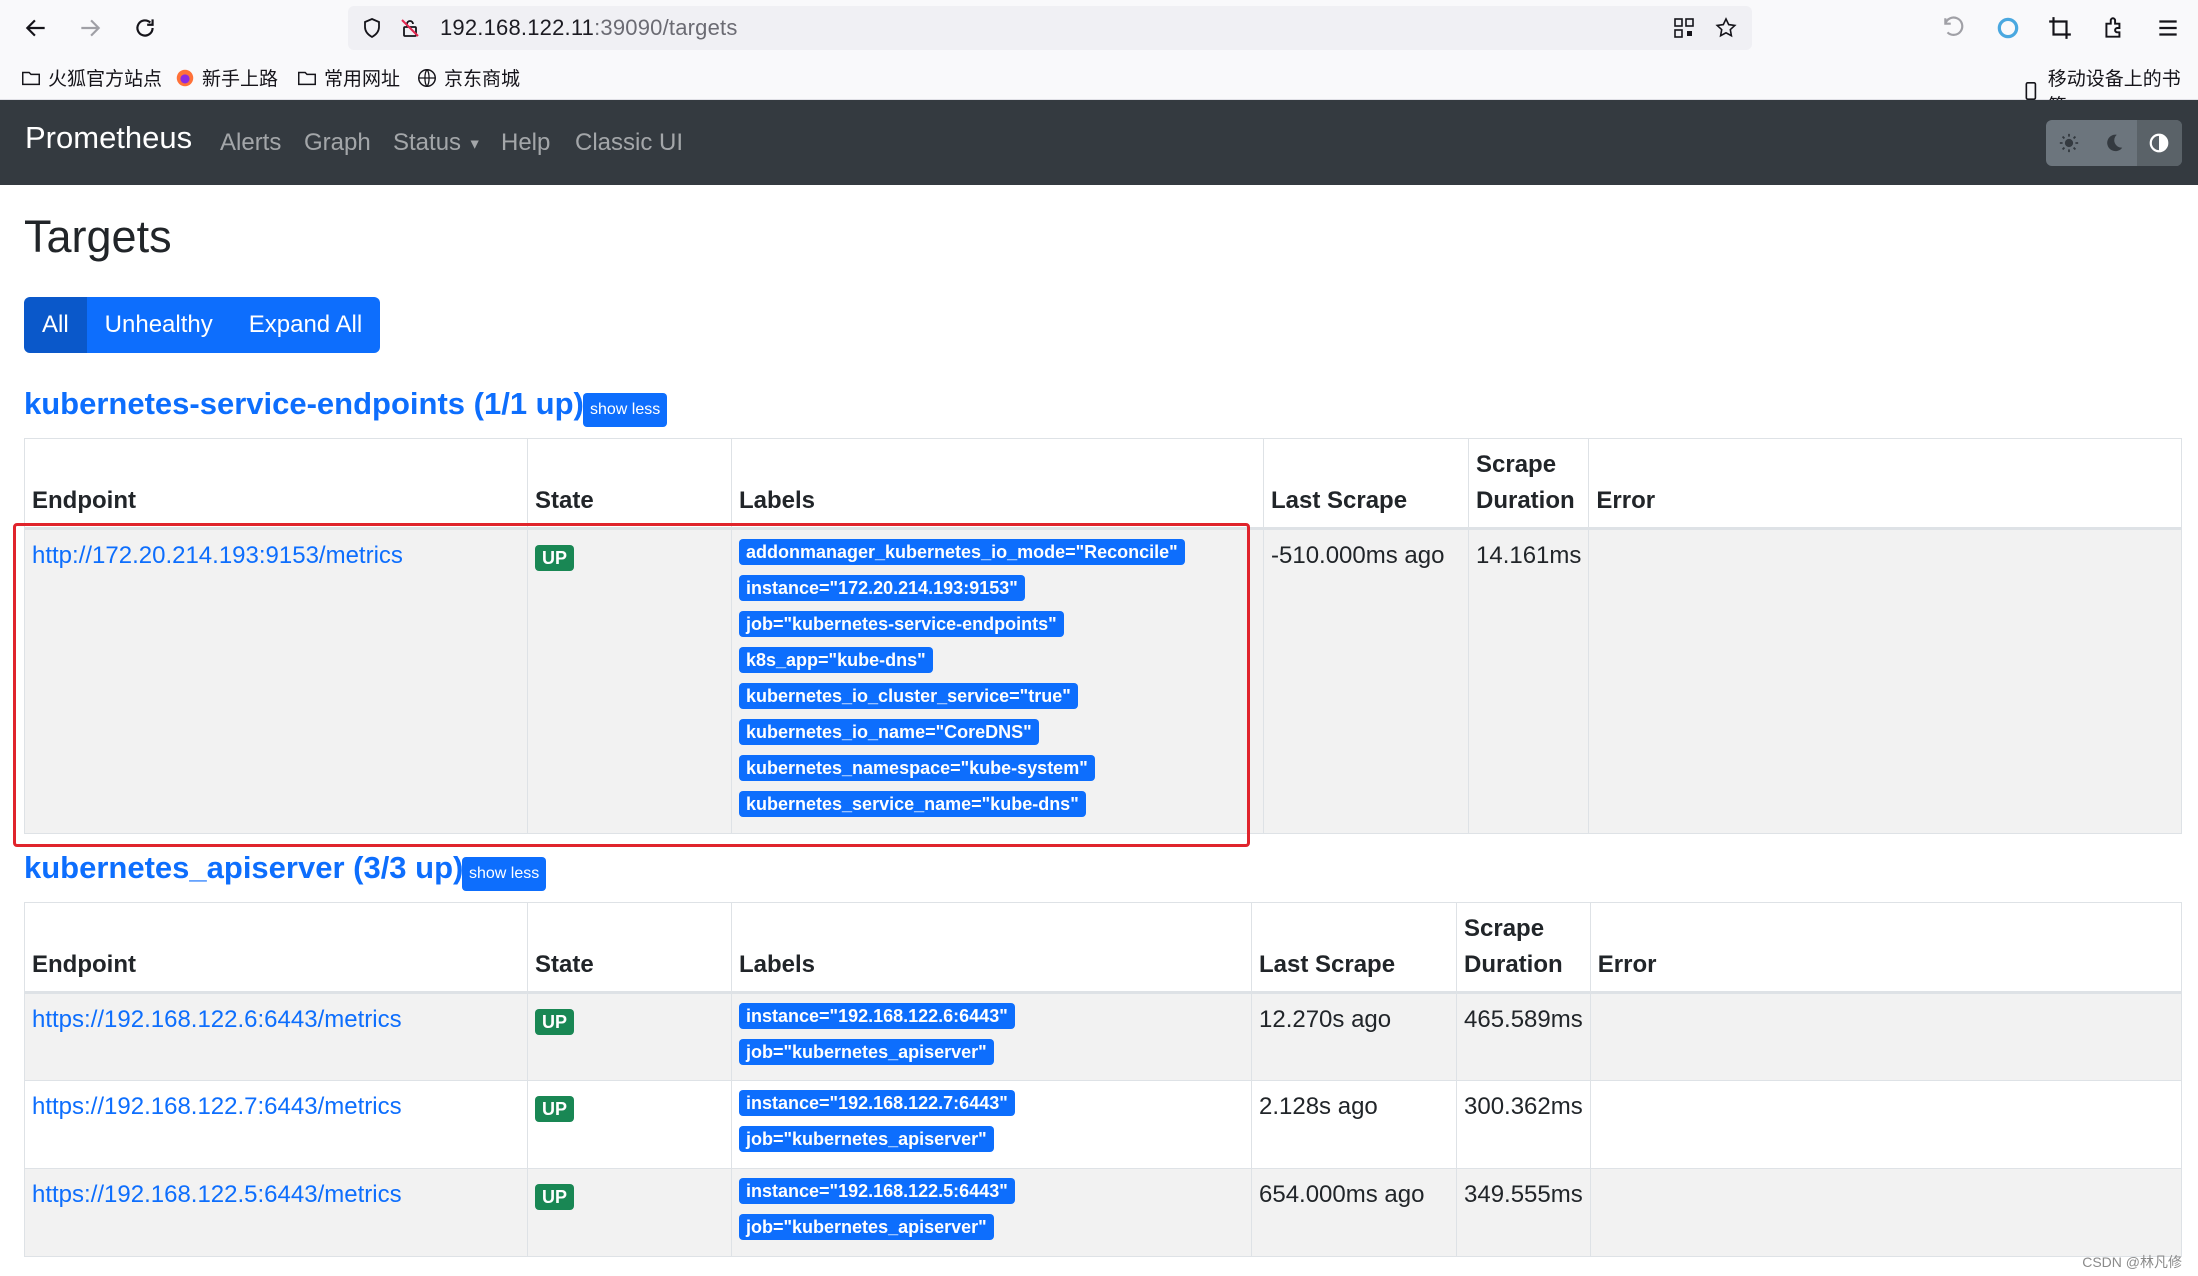 Image resolution: width=2198 pixels, height=1276 pixels. What do you see at coordinates (877, 1103) in the screenshot?
I see `label-badge: instance="192.168.122.7:6443"` at bounding box center [877, 1103].